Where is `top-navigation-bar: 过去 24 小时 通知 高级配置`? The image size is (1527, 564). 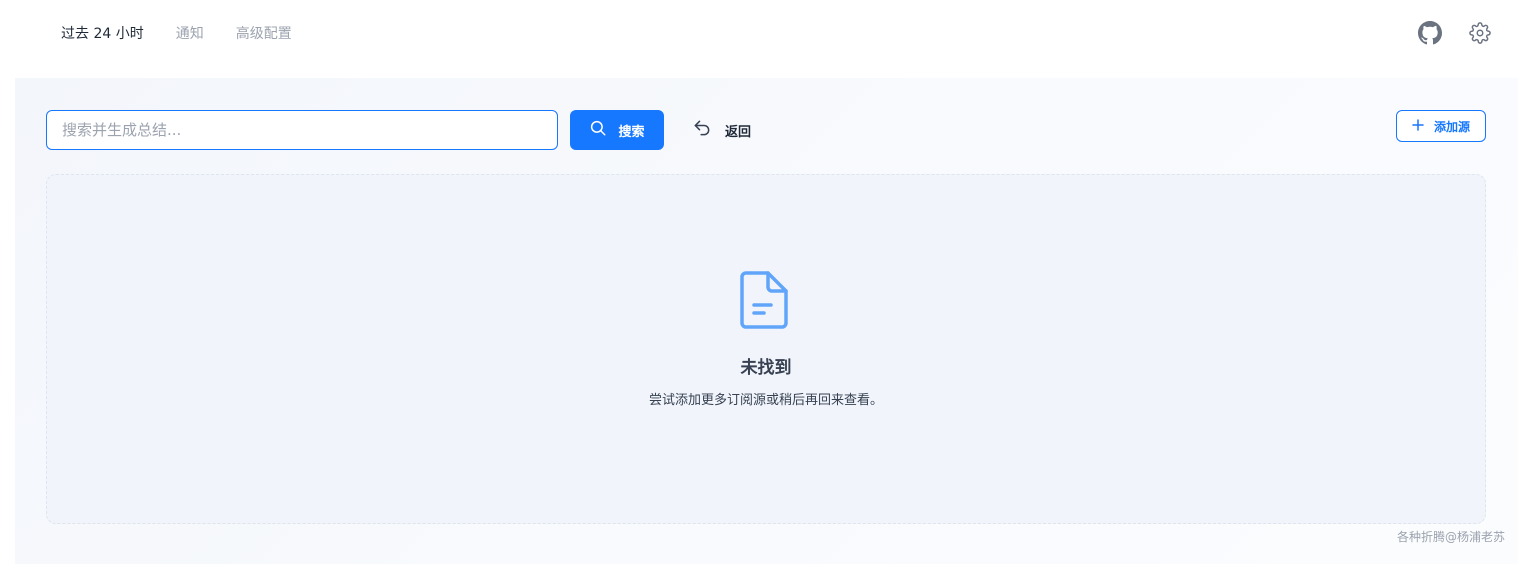
top-navigation-bar: 过去 24 小时 通知 高级配置 is located at coordinates (763, 35).